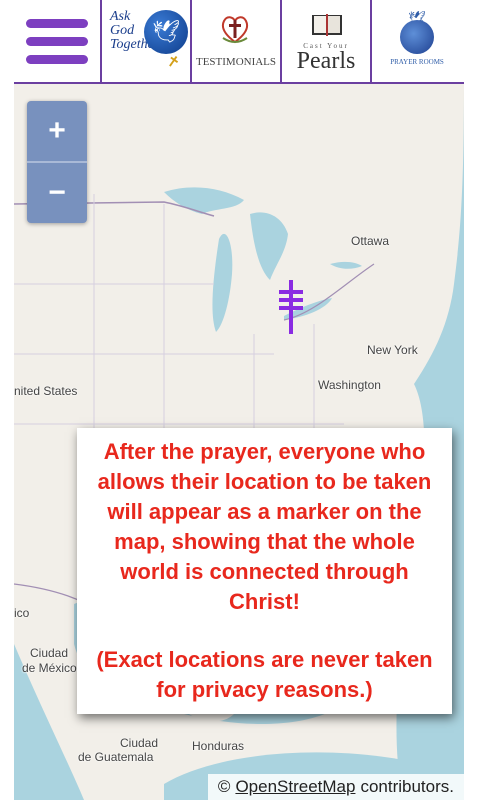 This screenshot has width=480, height=800. Describe the element at coordinates (370, 241) in the screenshot. I see `map-label-ottawa: Ottawa` at that location.